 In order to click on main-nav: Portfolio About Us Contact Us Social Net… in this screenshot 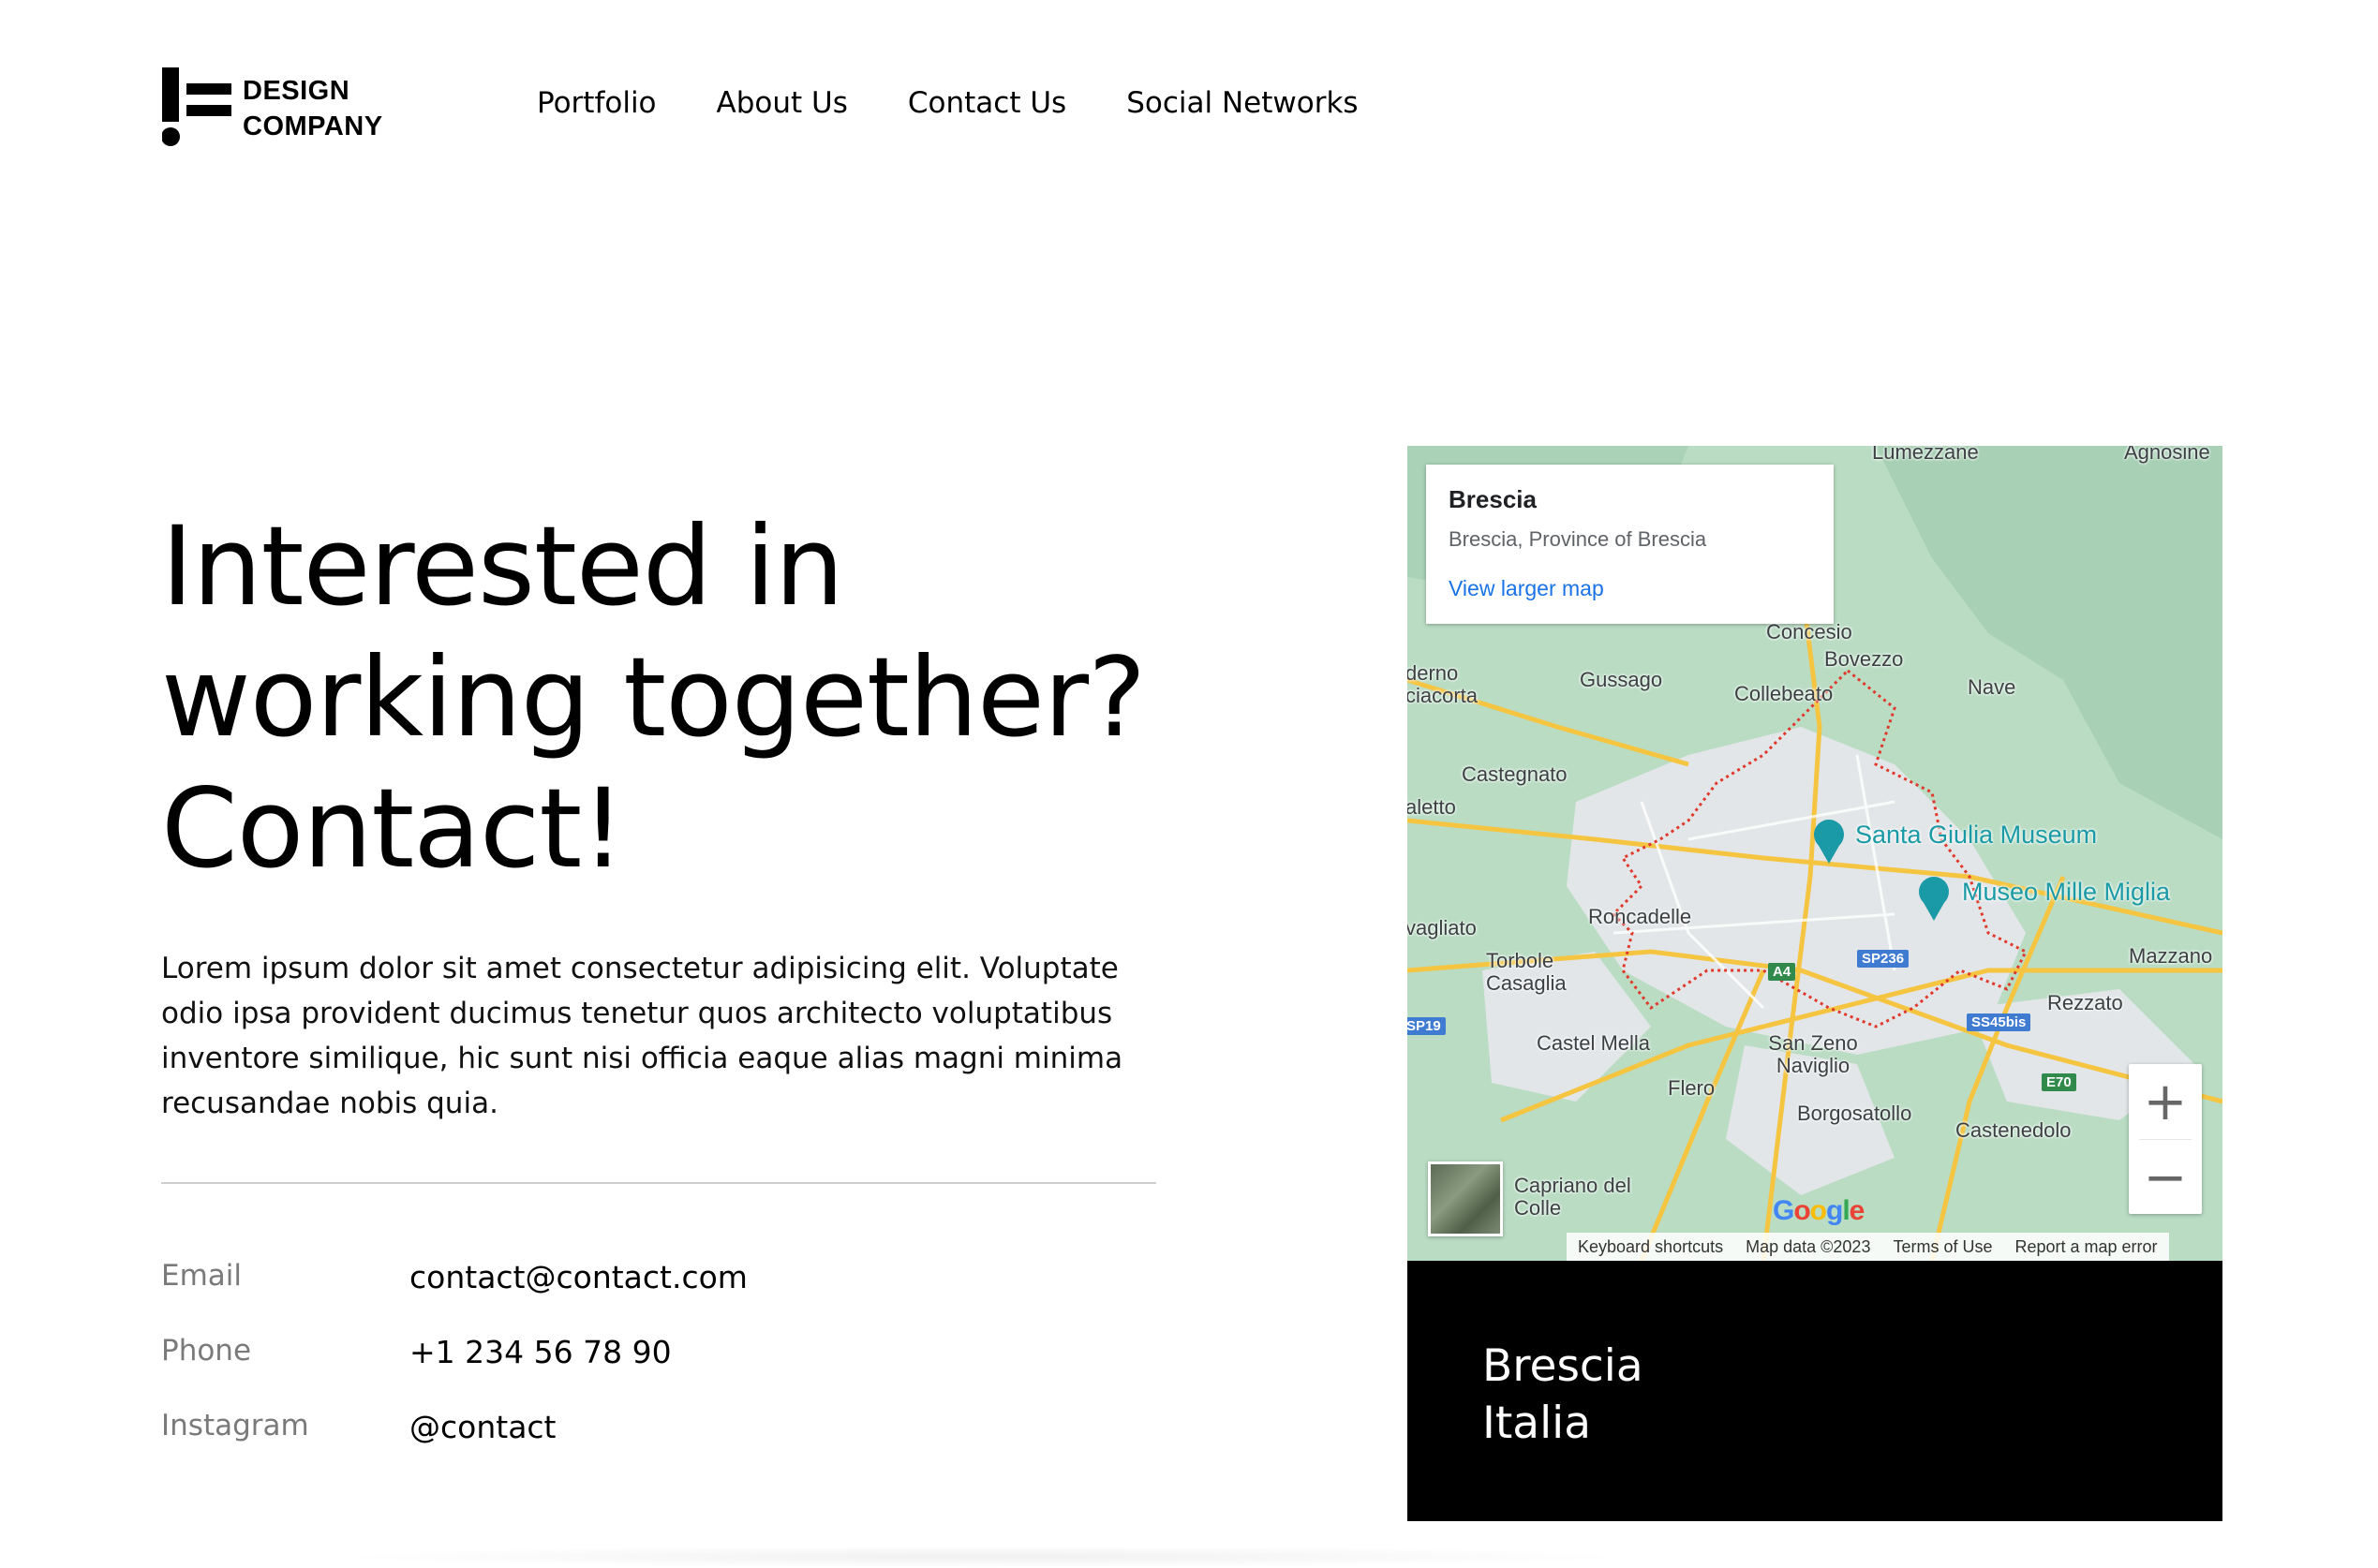, I will do `click(948, 103)`.